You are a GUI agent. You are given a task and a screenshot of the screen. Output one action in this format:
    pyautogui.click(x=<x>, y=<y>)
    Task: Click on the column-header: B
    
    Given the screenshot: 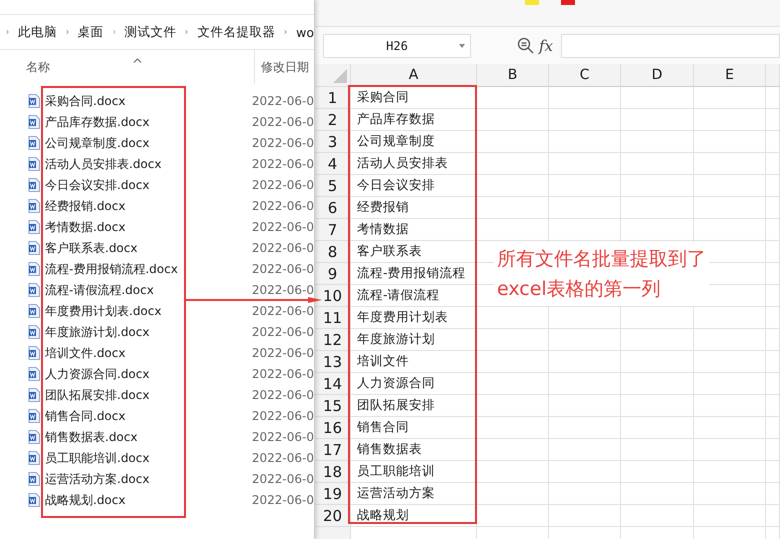 What is the action you would take?
    pyautogui.click(x=513, y=75)
    